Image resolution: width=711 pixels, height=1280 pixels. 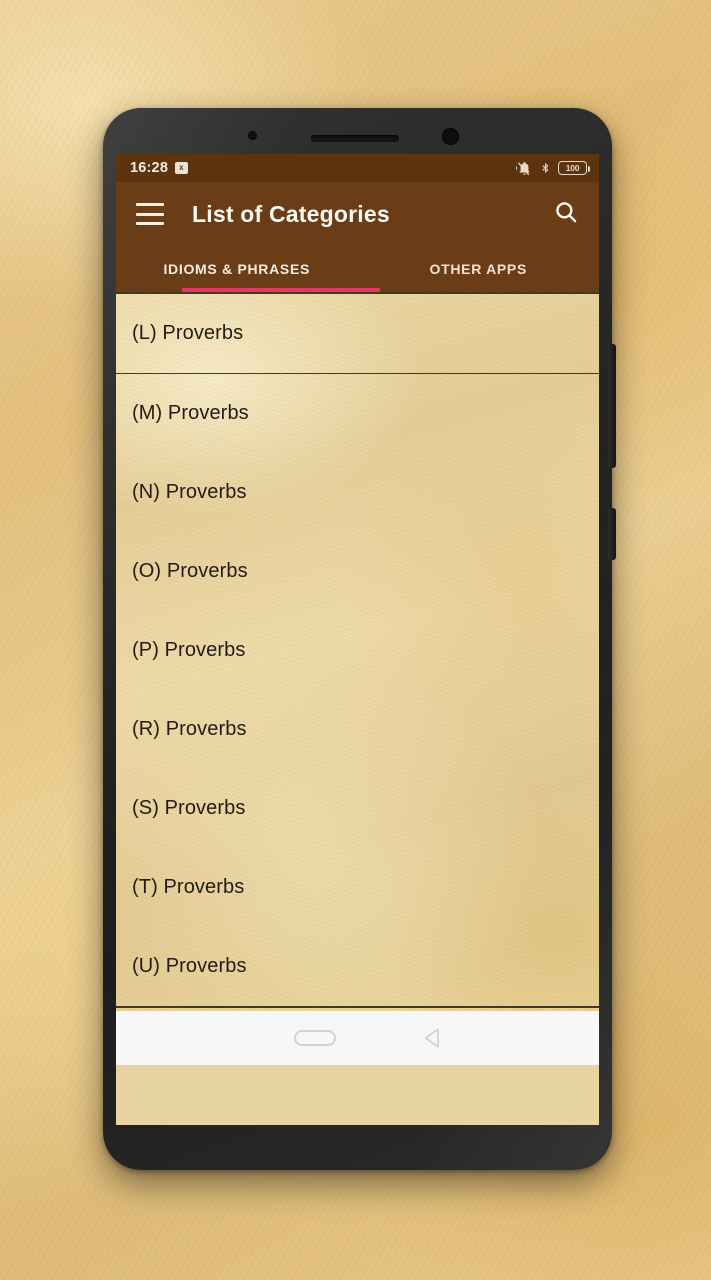 I want to click on list-divider, so click(x=357, y=373).